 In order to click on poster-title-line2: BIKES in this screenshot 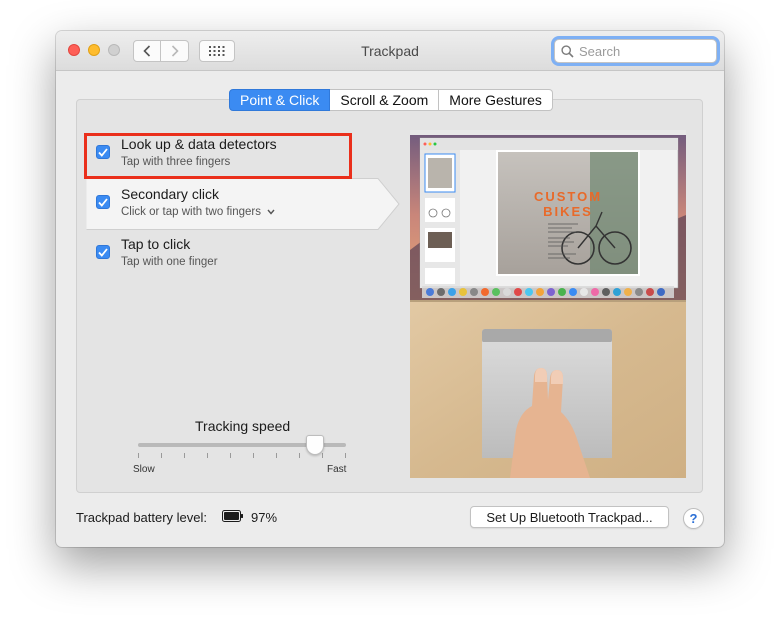, I will do `click(568, 211)`.